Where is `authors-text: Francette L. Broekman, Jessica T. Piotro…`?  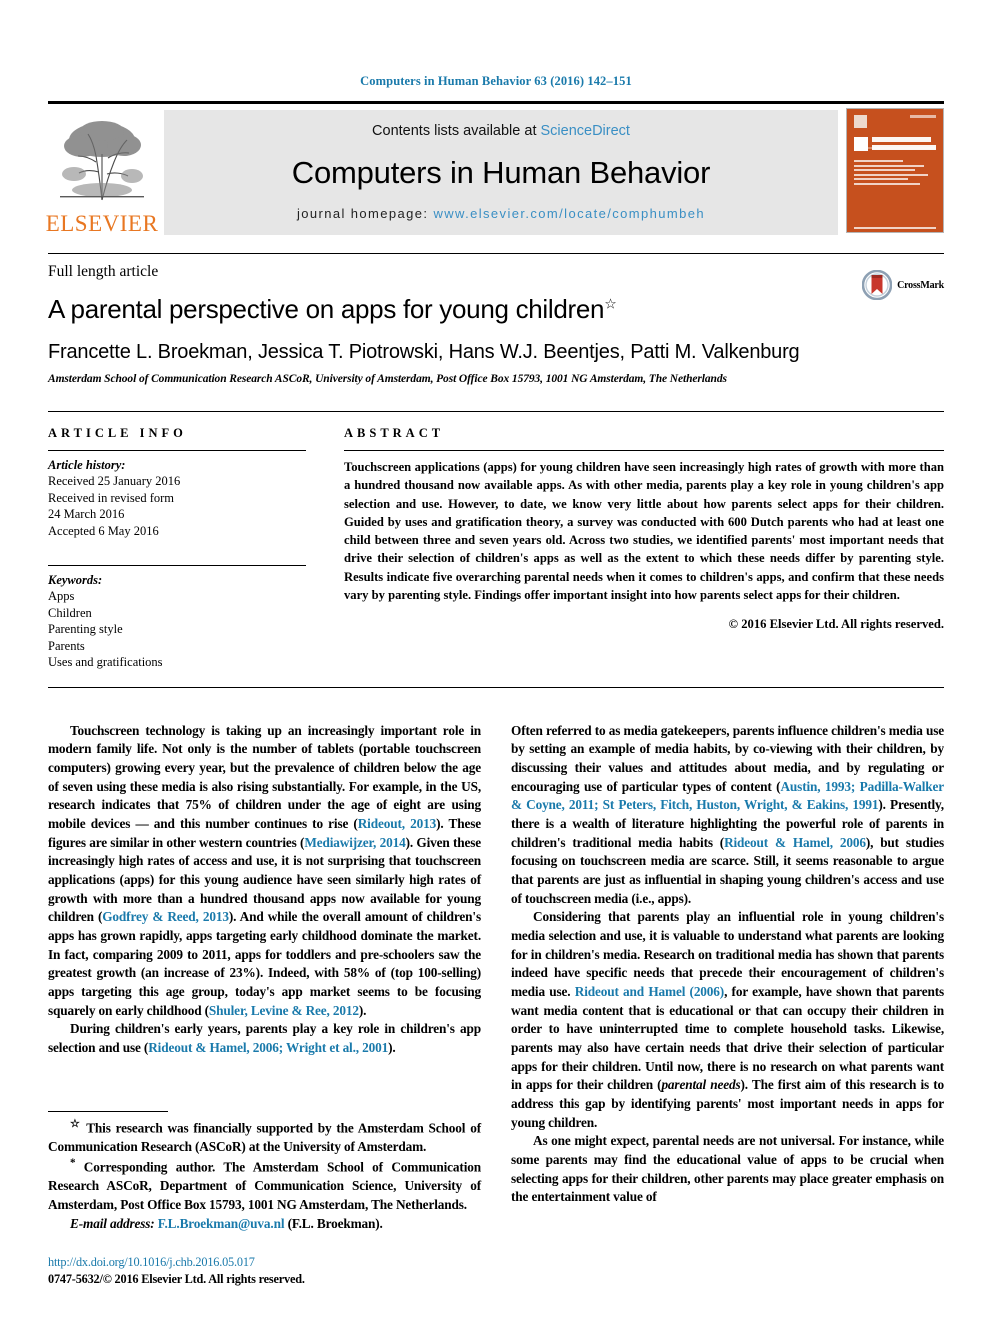 authors-text: Francette L. Broekman, Jessica T. Piotro… is located at coordinates (424, 352).